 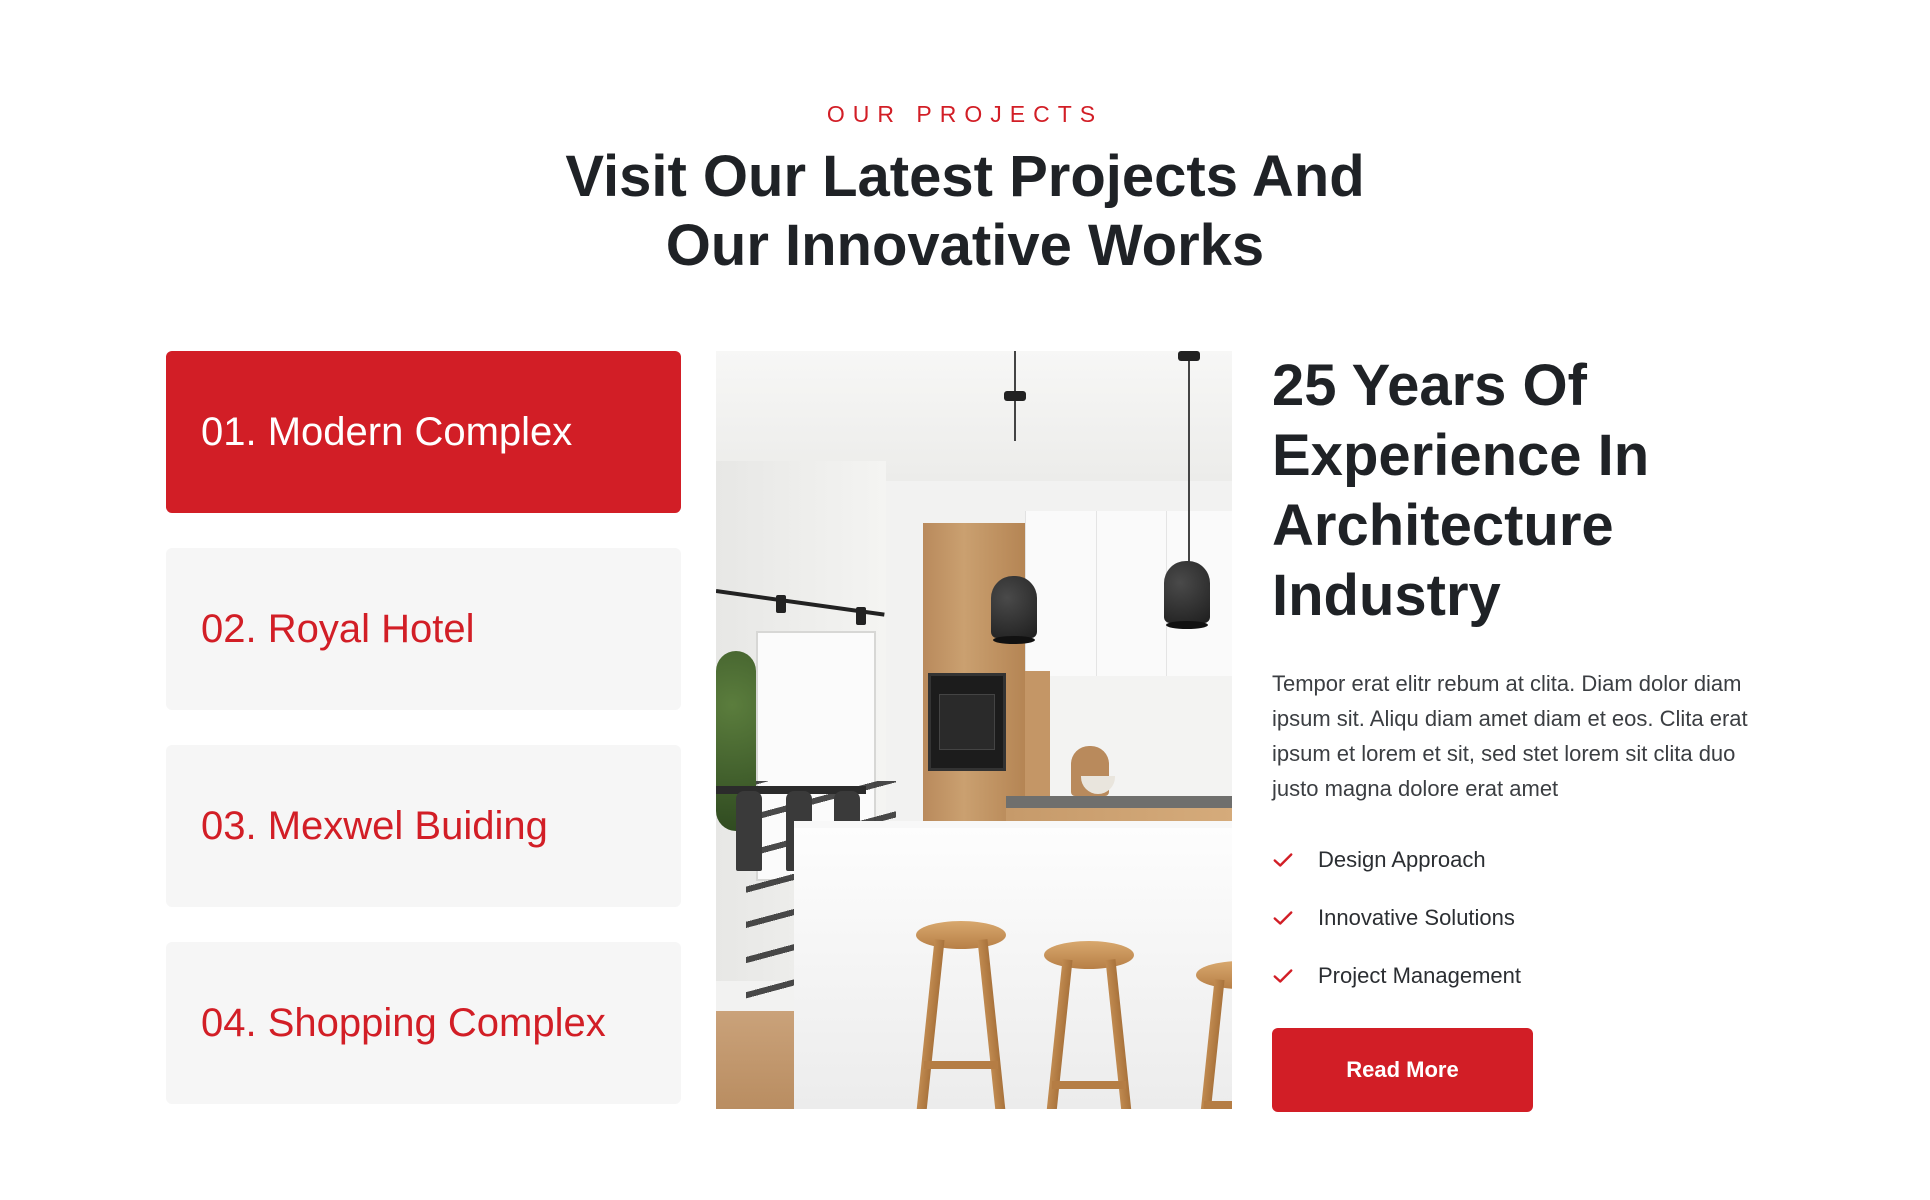 I want to click on project-tab-modern-complex: 01. Modern Complex, so click(x=423, y=432).